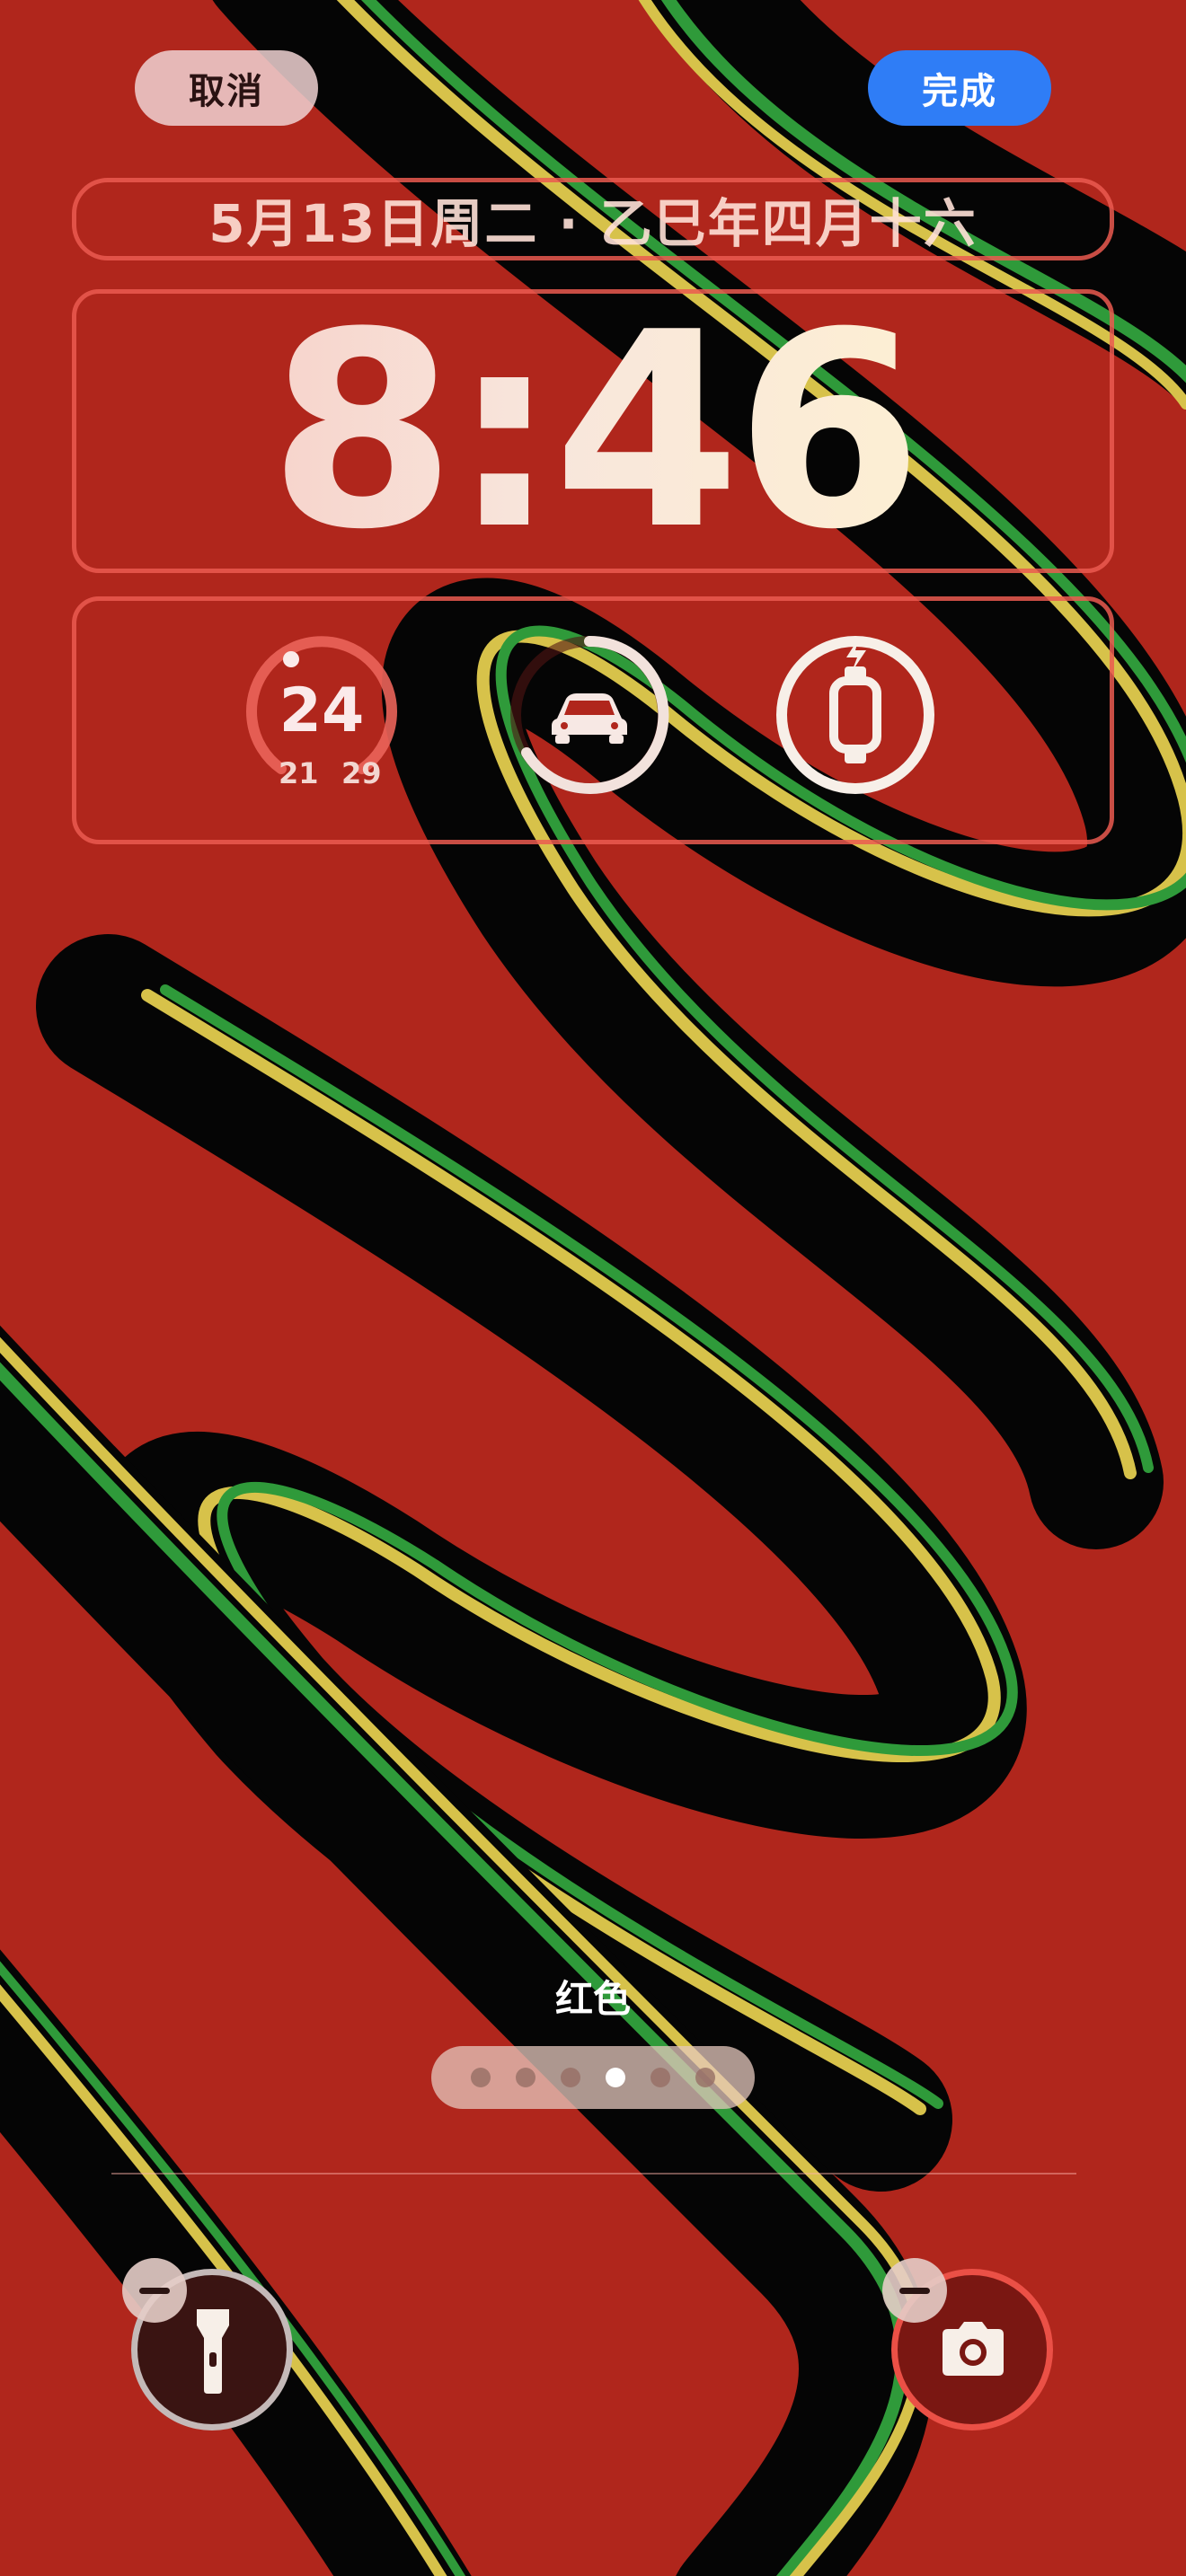  I want to click on clock-editor: 8:46, so click(593, 431).